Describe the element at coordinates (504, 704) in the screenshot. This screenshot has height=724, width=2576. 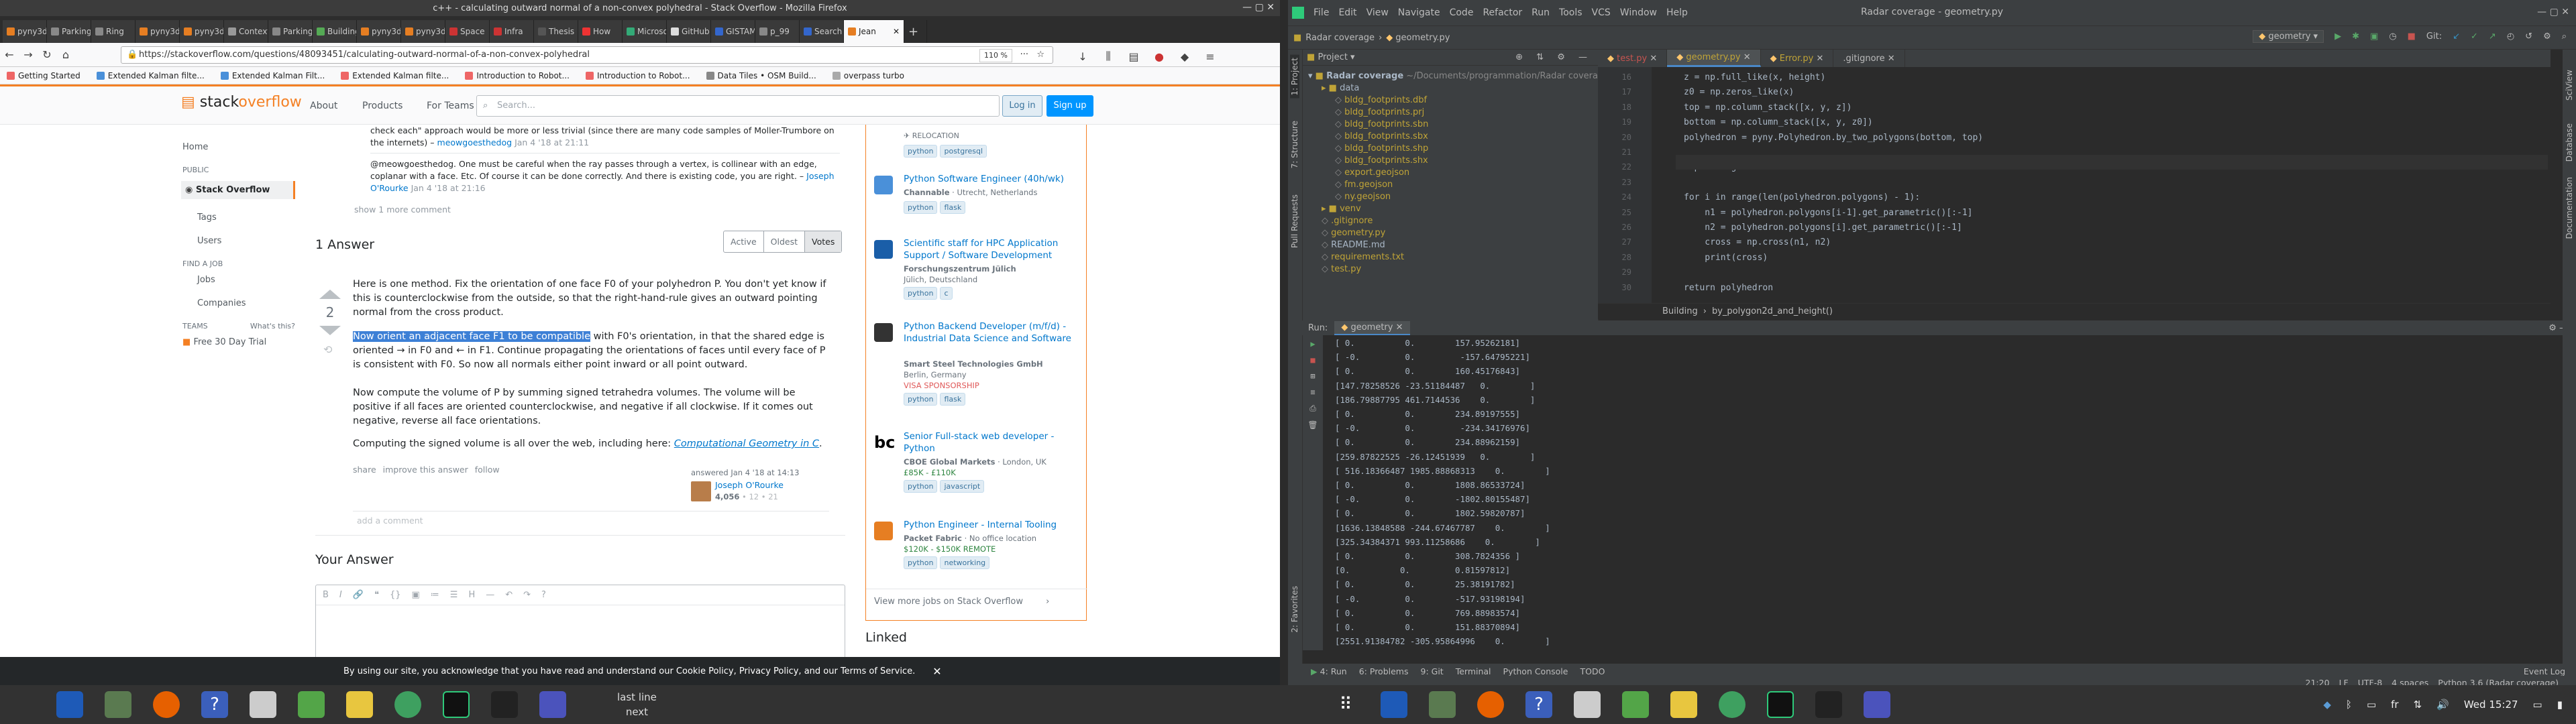
I see `terminal-icon` at that location.